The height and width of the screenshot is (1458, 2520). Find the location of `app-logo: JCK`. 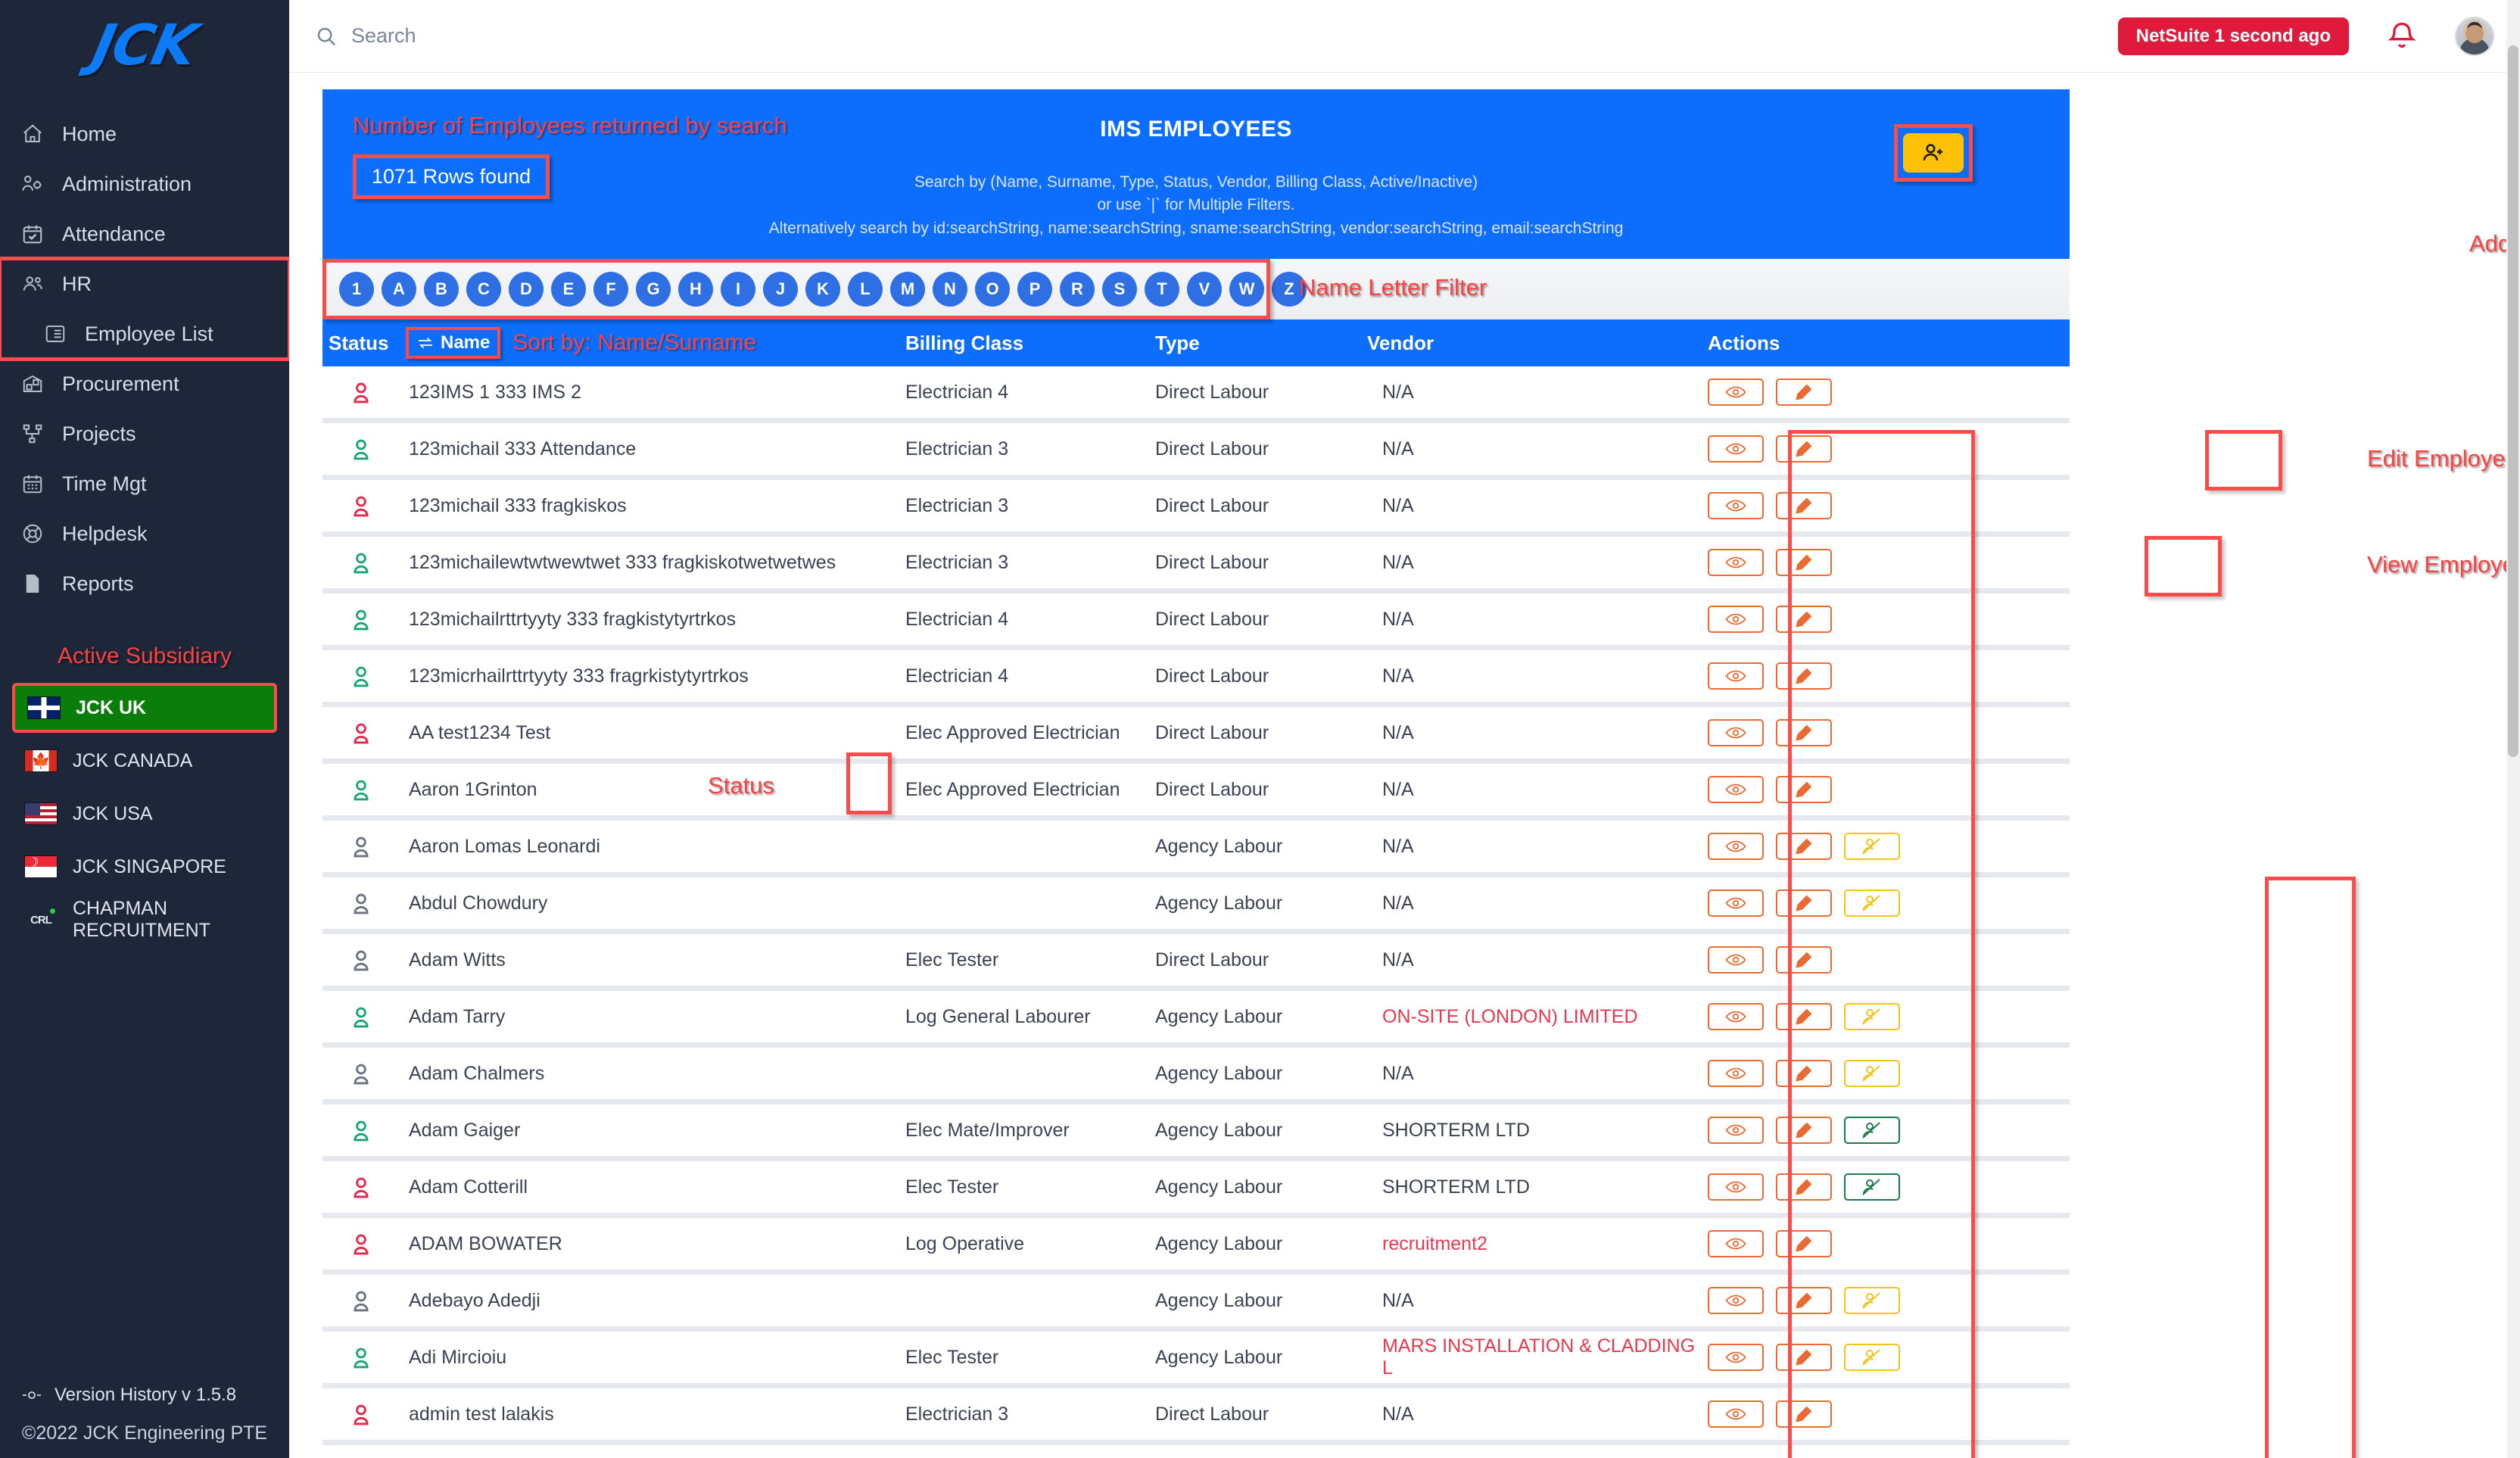

app-logo: JCK is located at coordinates (144, 45).